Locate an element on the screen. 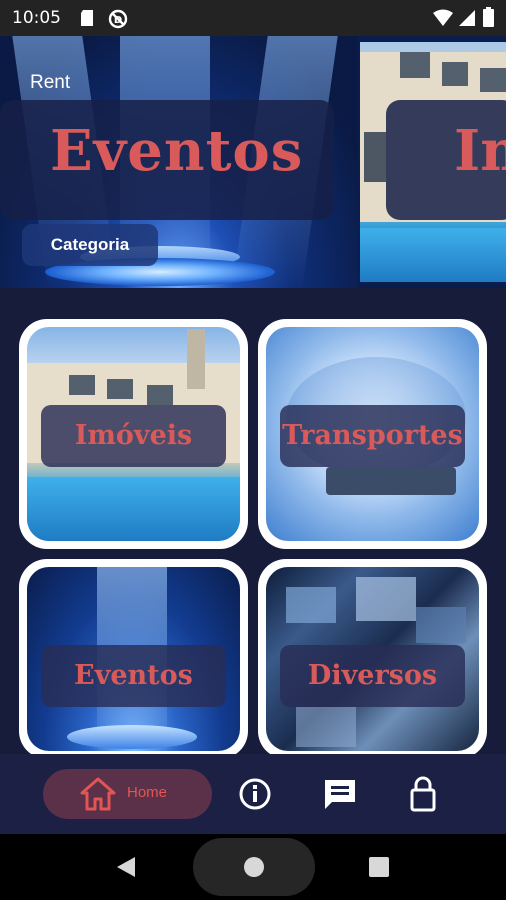 This screenshot has height=900, width=506. category-card-eventos: Eventos is located at coordinates (133, 659).